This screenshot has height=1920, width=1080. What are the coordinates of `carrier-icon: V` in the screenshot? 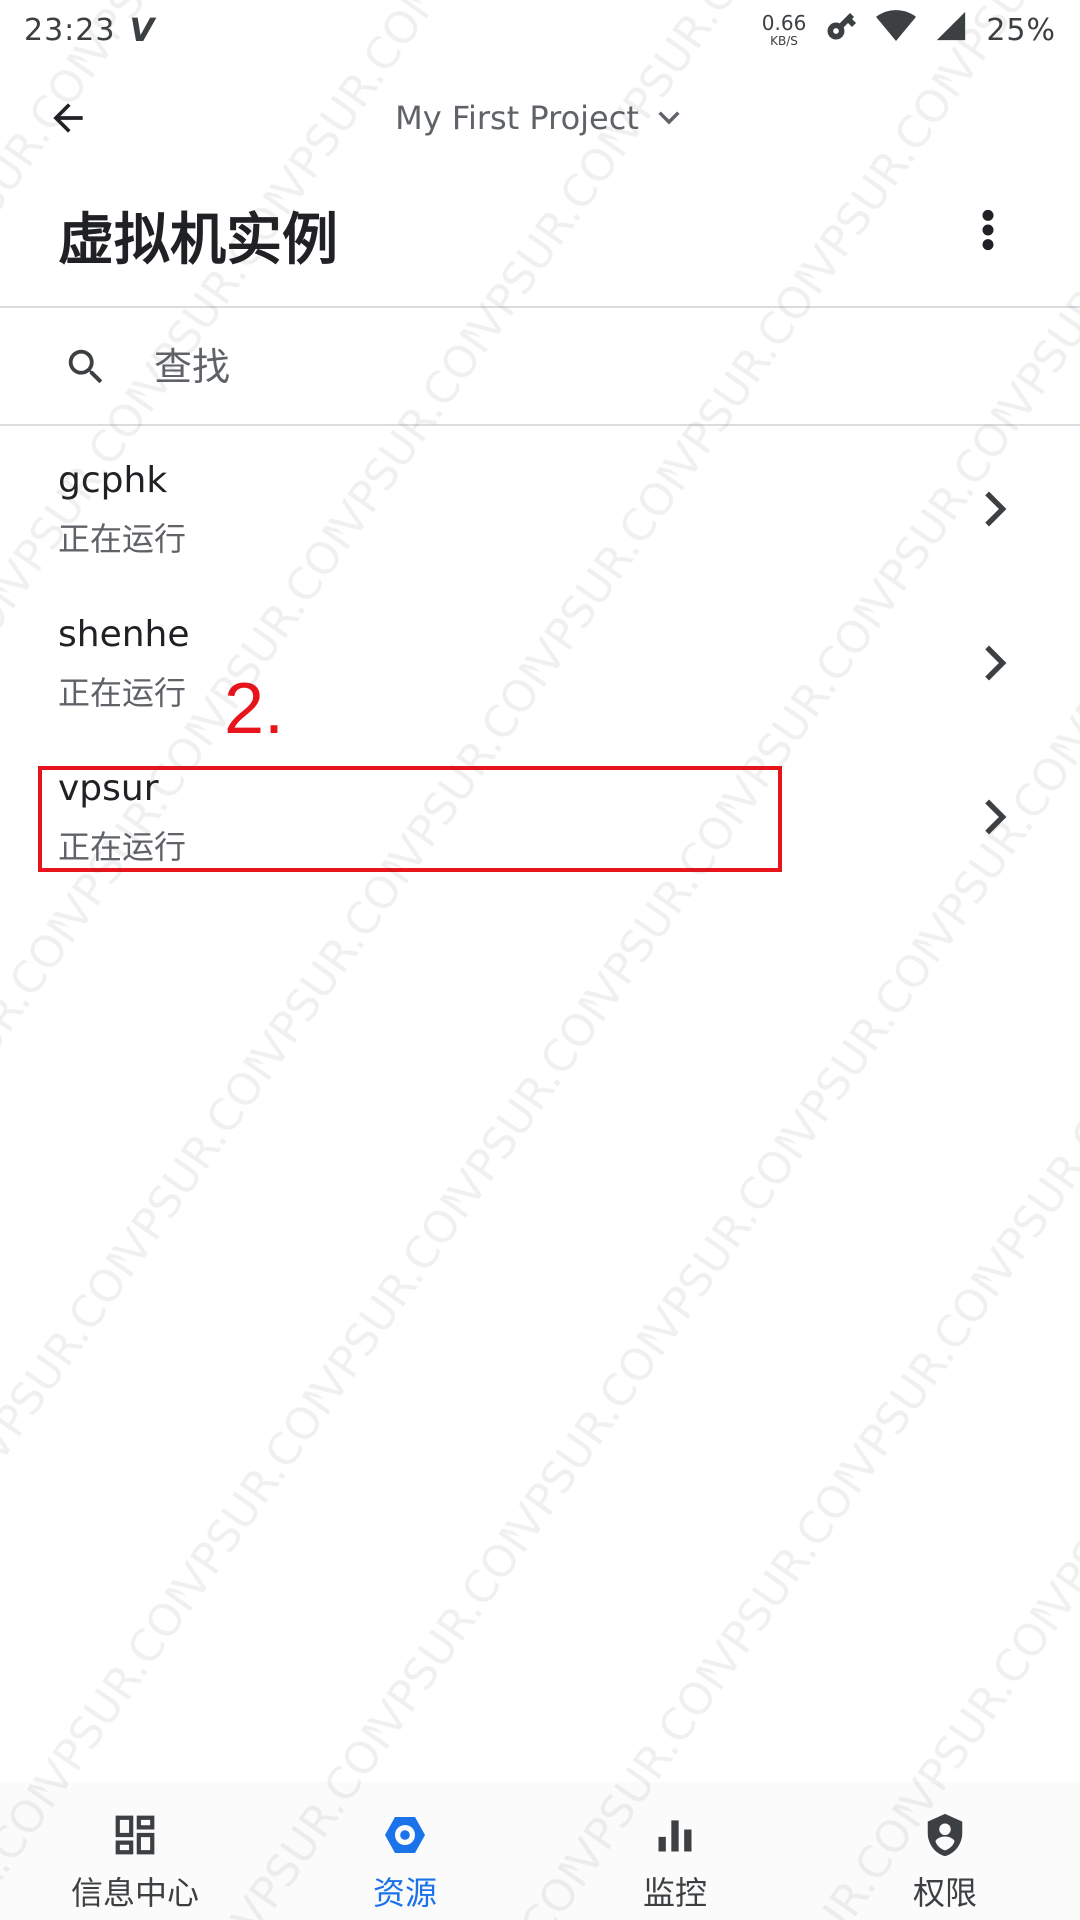 It's located at (142, 30).